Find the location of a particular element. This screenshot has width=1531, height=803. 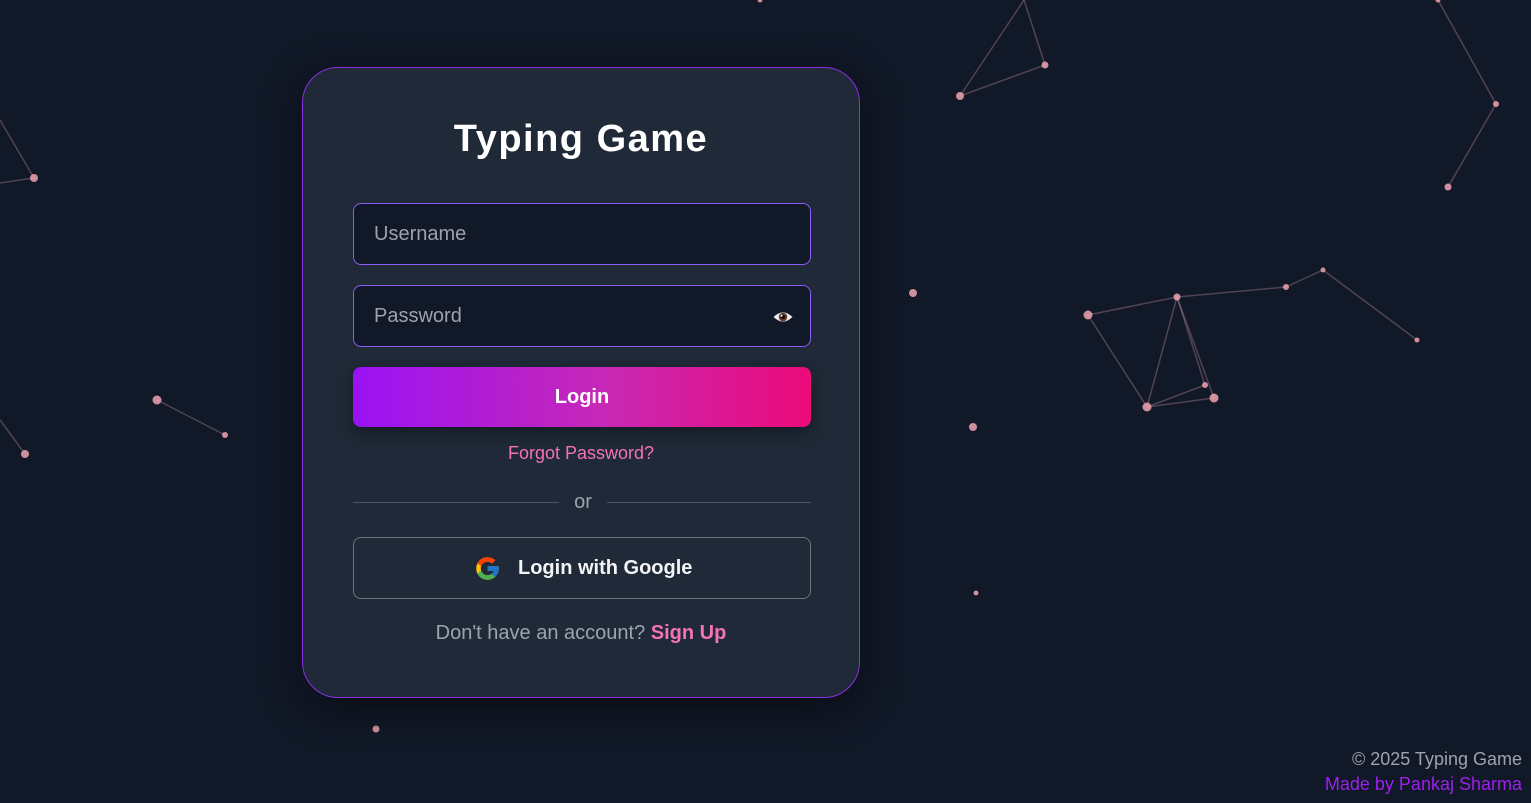

signup-link: Sign Up is located at coordinates (689, 633).